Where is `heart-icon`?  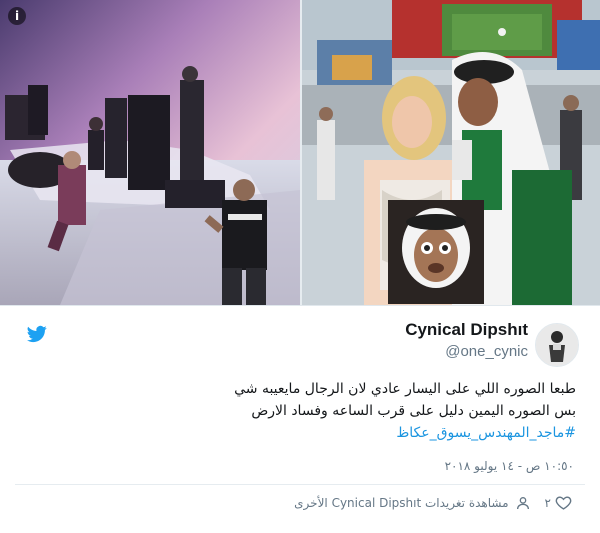 heart-icon is located at coordinates (563, 502).